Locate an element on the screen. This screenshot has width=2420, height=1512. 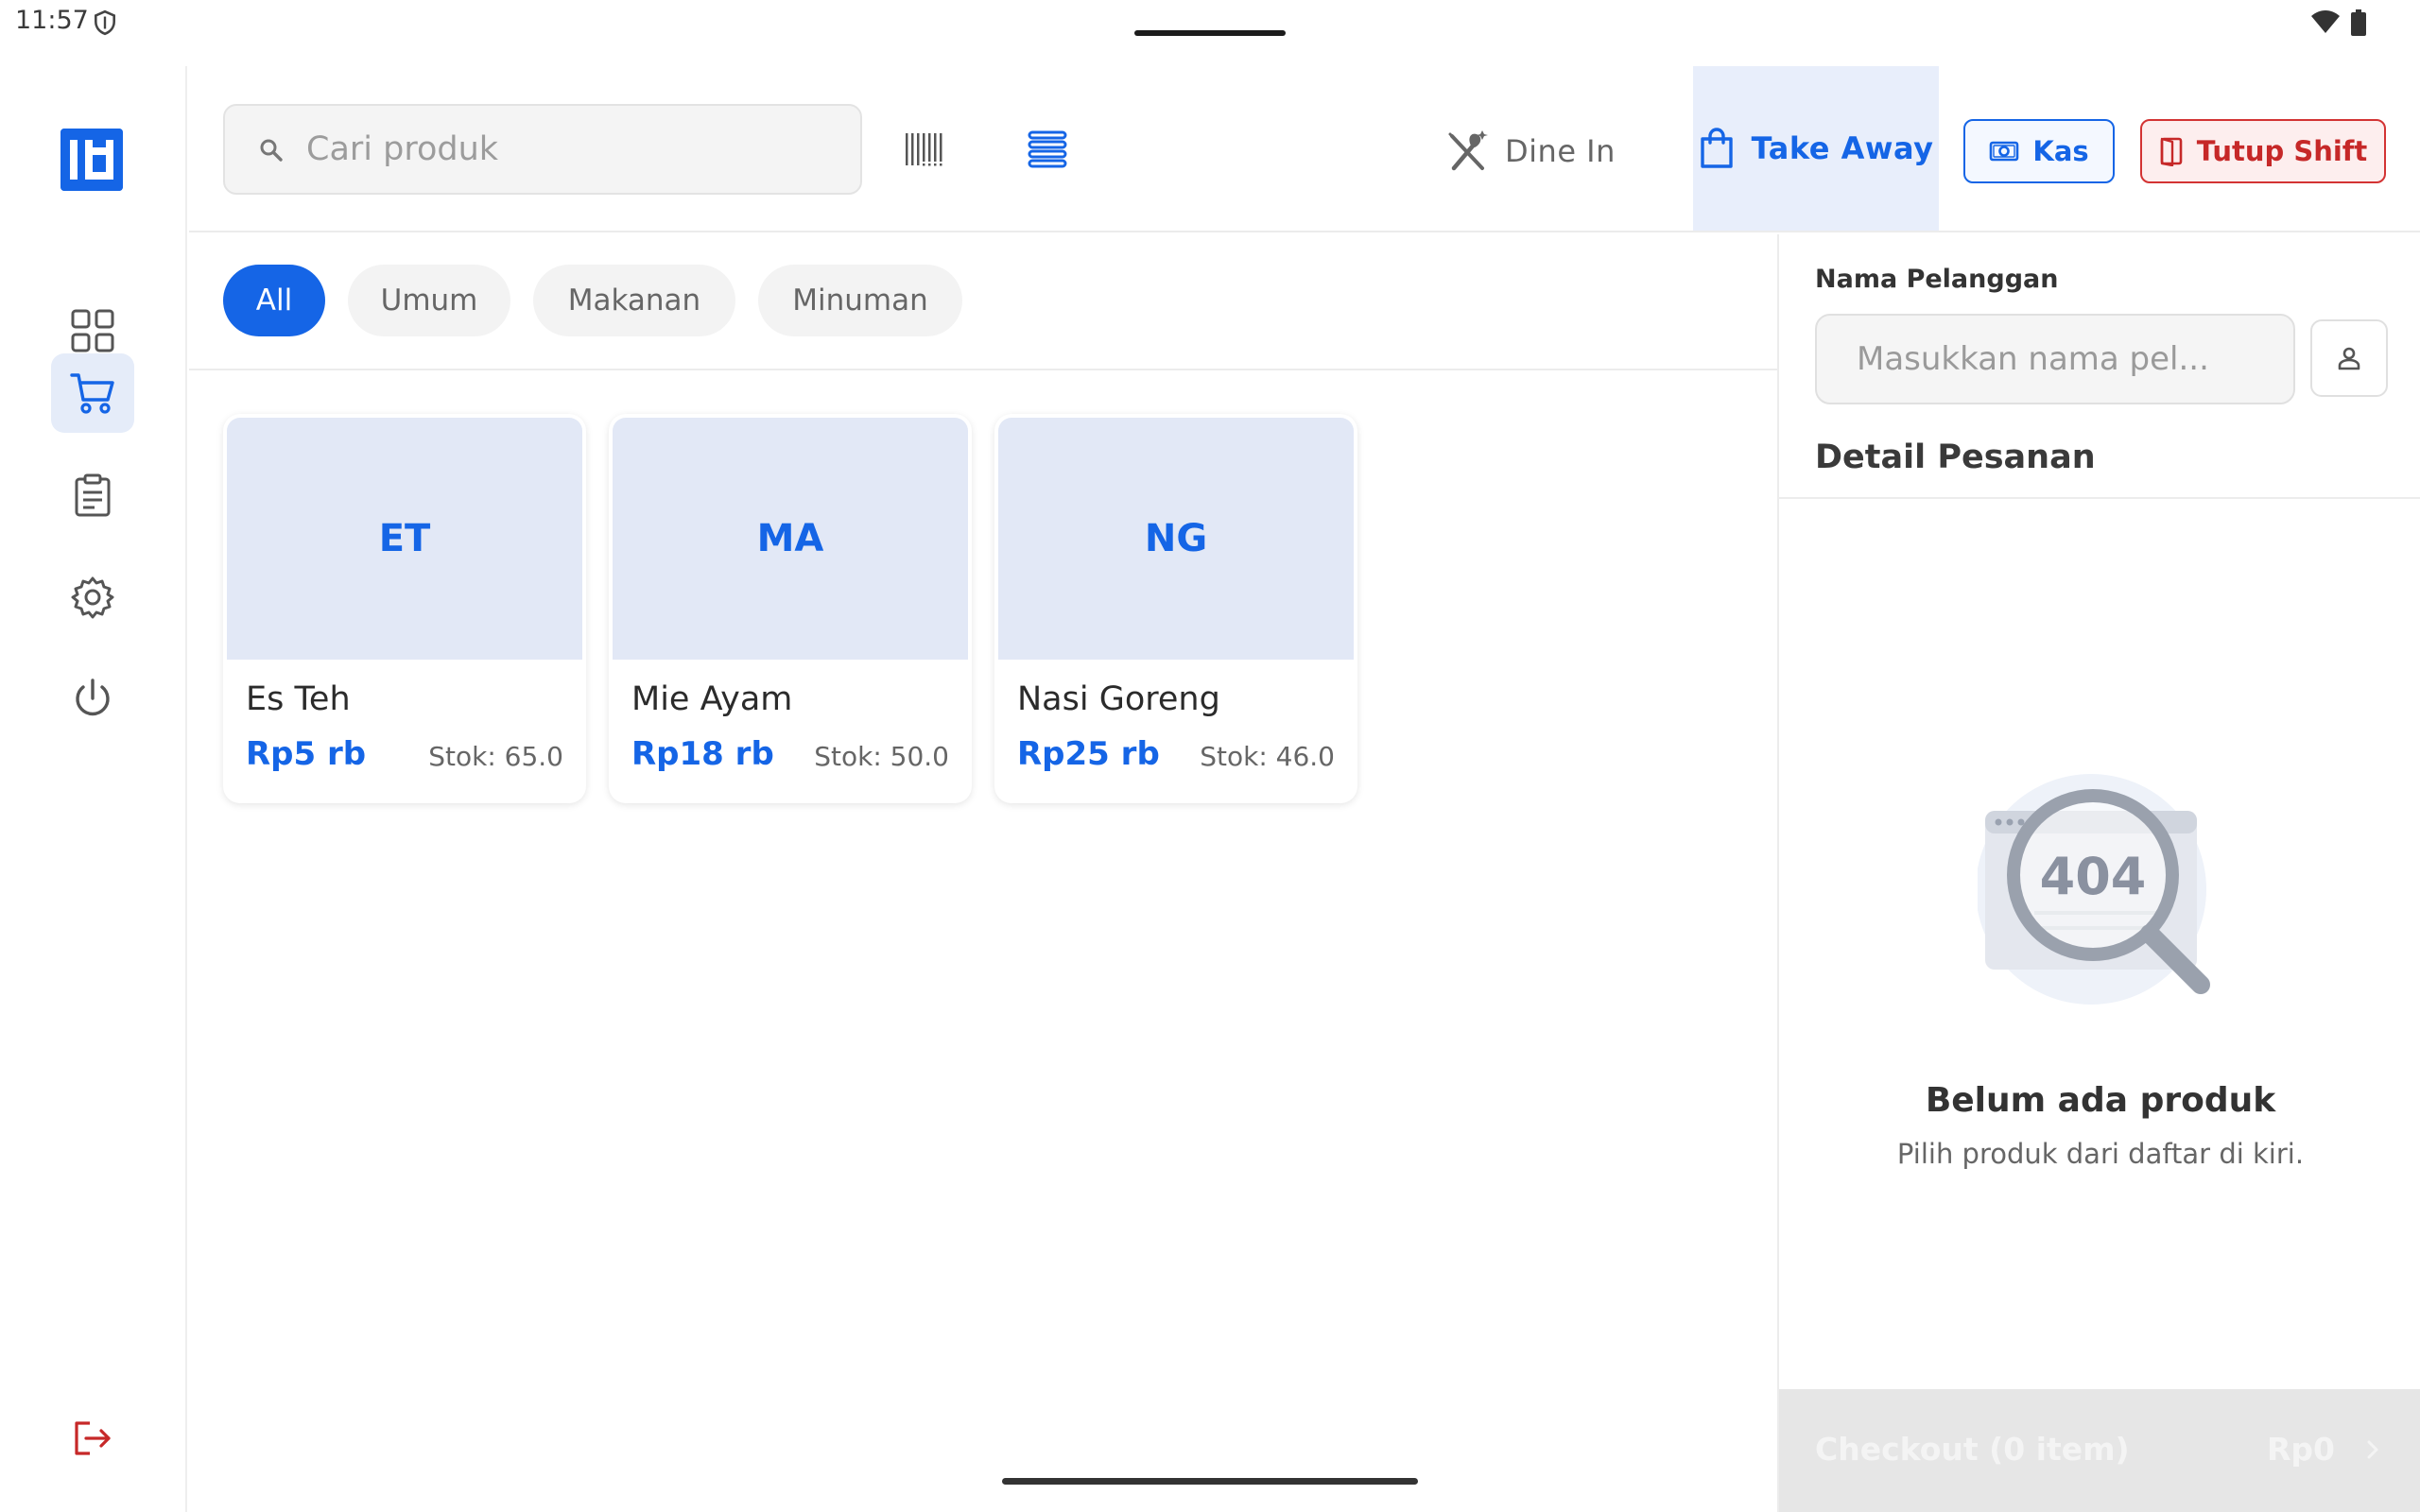
search-input is located at coordinates (575, 149).